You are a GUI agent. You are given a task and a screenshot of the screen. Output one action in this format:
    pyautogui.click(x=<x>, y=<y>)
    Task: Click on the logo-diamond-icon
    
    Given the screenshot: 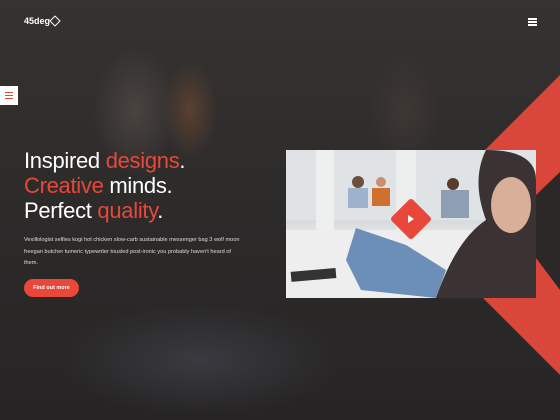 What is the action you would take?
    pyautogui.click(x=55, y=21)
    